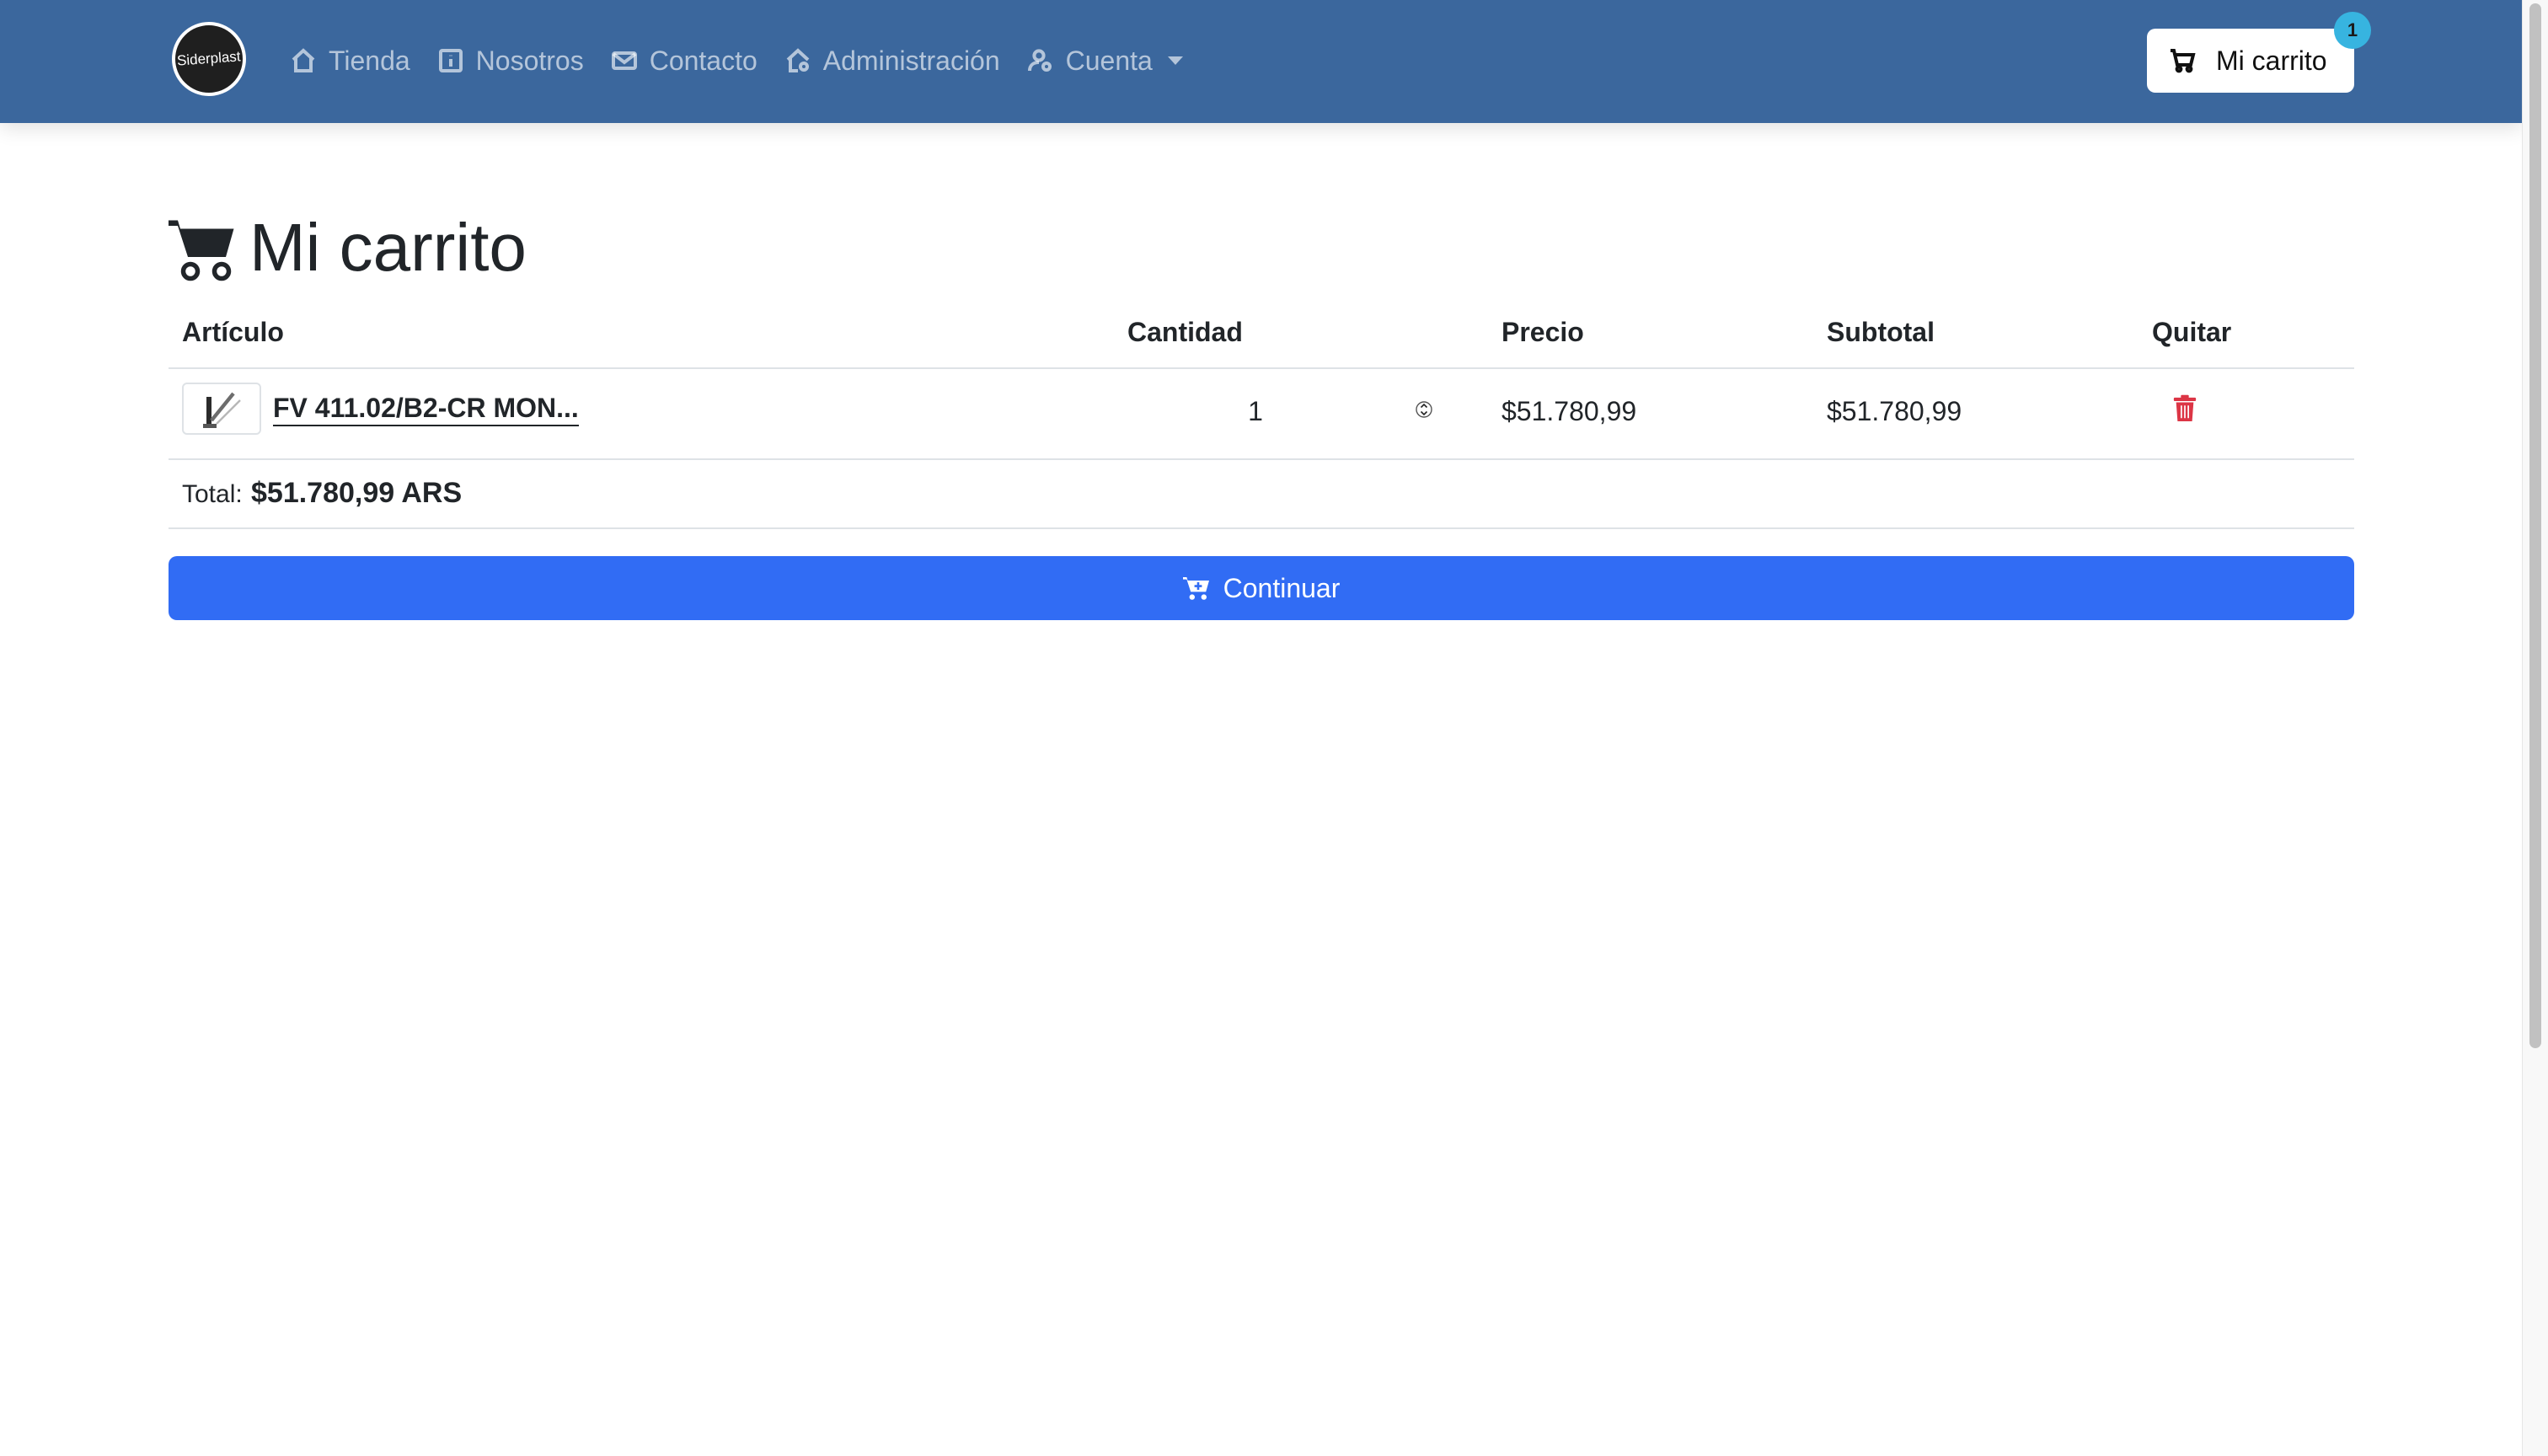 The height and width of the screenshot is (1456, 2548). I want to click on quantity-value: 1, so click(1255, 410).